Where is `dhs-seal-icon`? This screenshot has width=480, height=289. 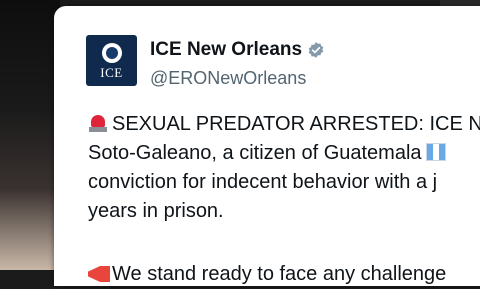 dhs-seal-icon is located at coordinates (112, 53).